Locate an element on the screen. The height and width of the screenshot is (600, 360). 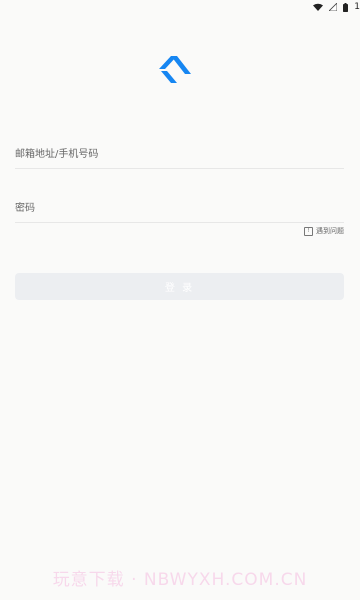
watermark: 玩意下载 · NBWYXH.COM.CN is located at coordinates (180, 580).